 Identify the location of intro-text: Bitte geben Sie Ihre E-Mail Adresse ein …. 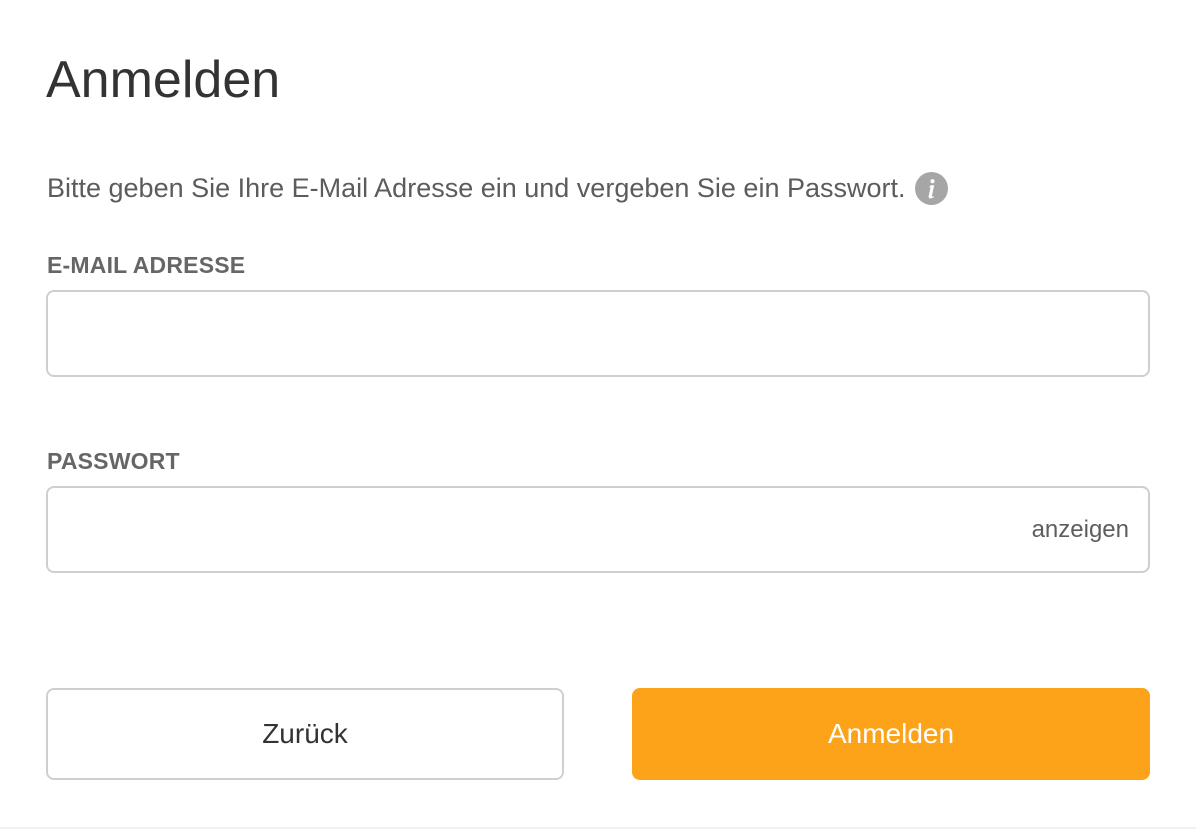
(476, 187).